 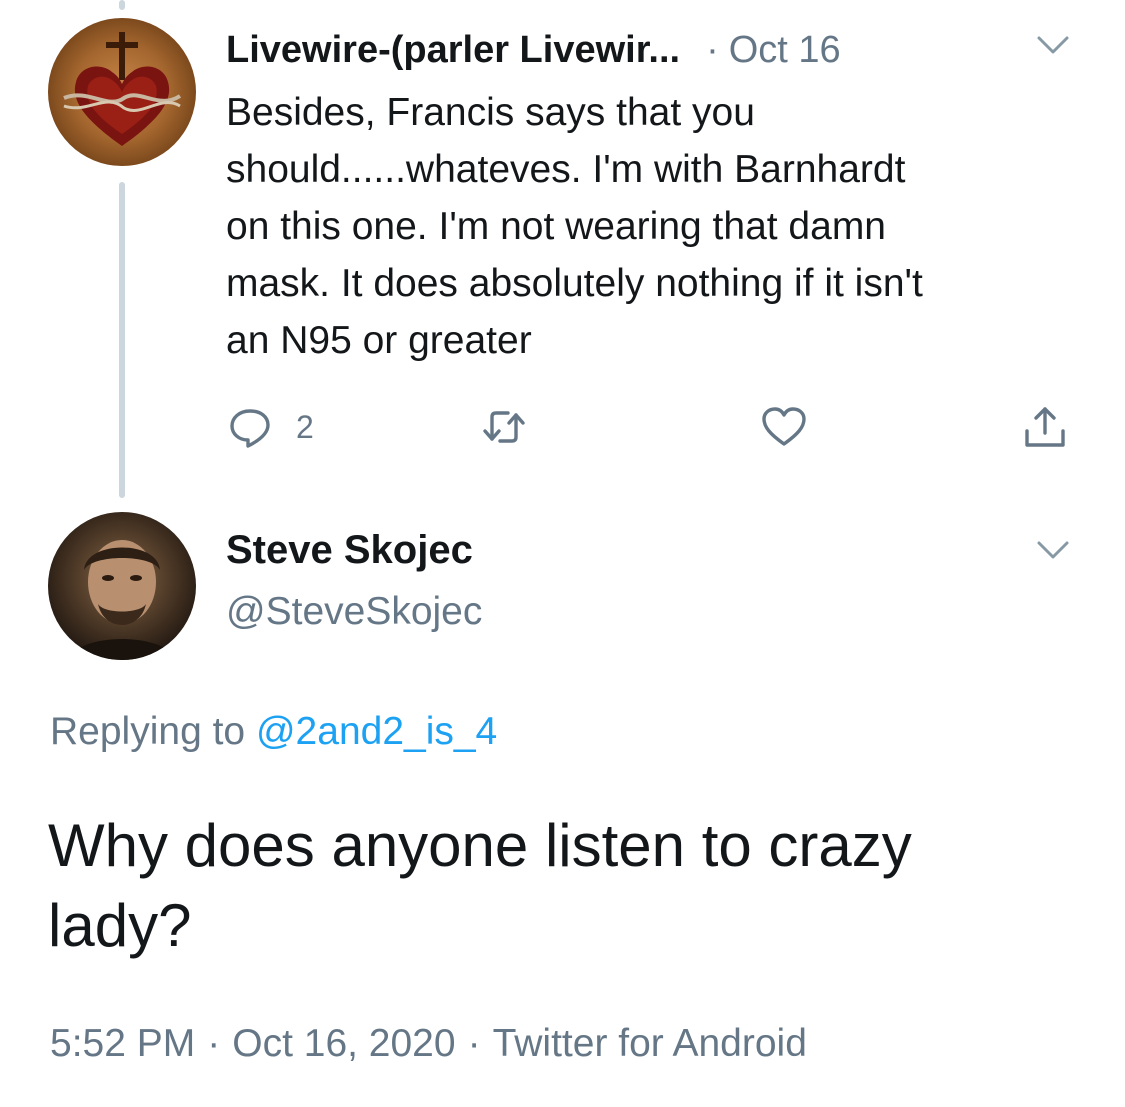 I want to click on share-icon, so click(x=1045, y=427).